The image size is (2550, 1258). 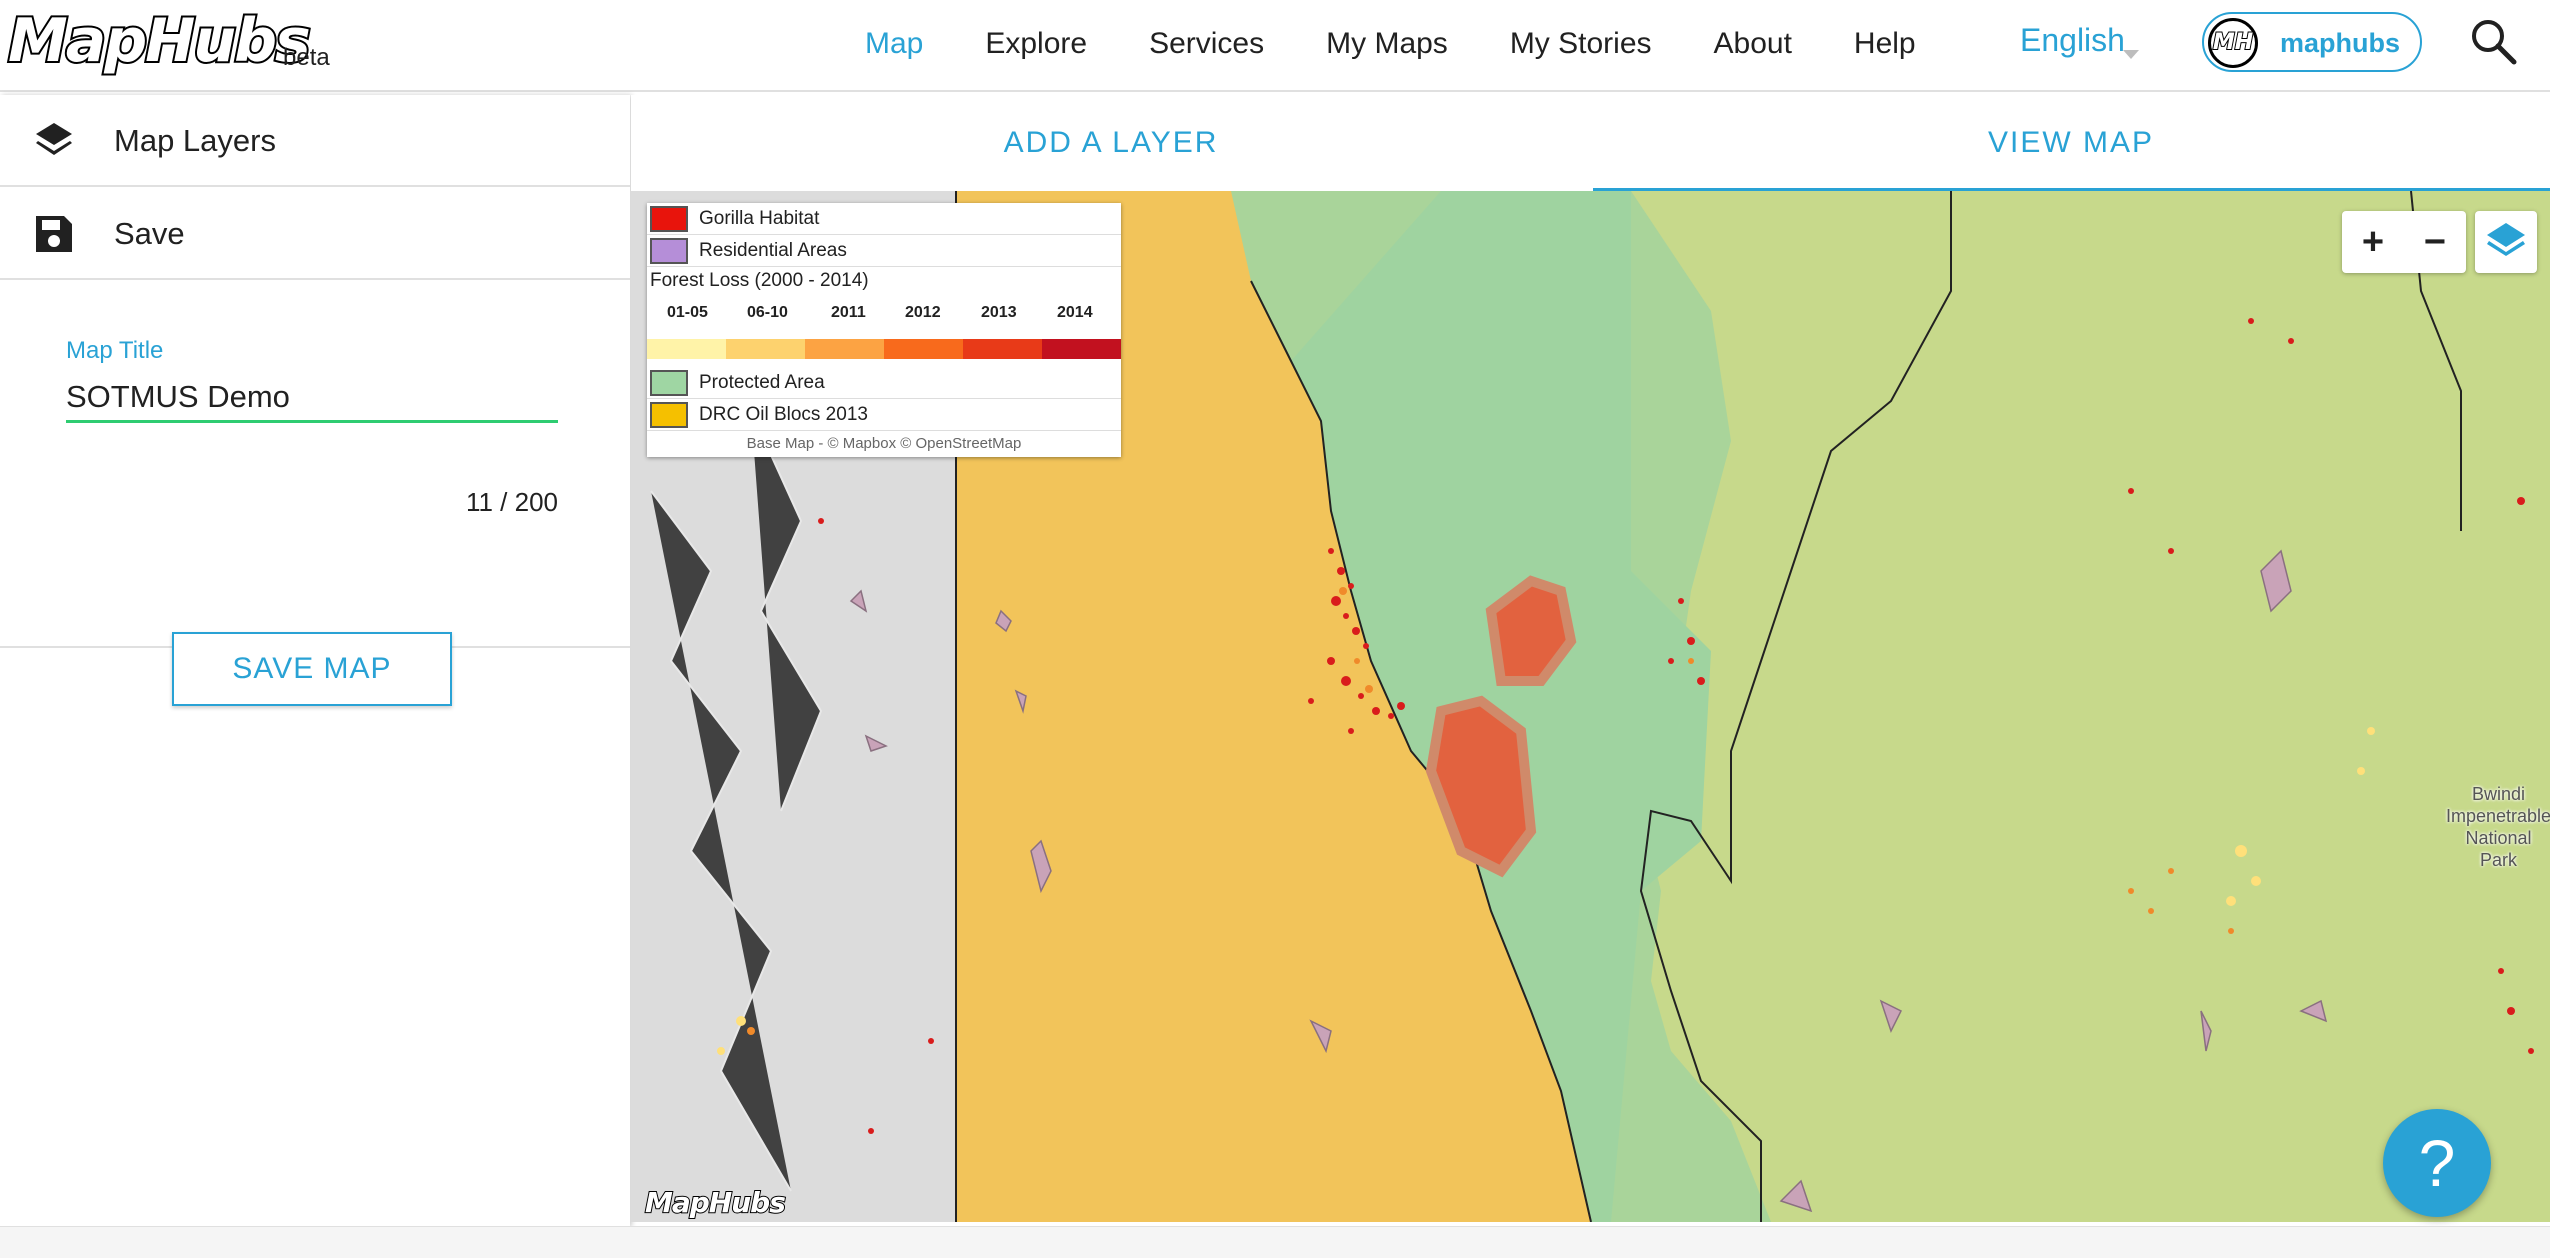 I want to click on map-place-label: Bwindi Impenetrable National Park, so click(x=2498, y=827).